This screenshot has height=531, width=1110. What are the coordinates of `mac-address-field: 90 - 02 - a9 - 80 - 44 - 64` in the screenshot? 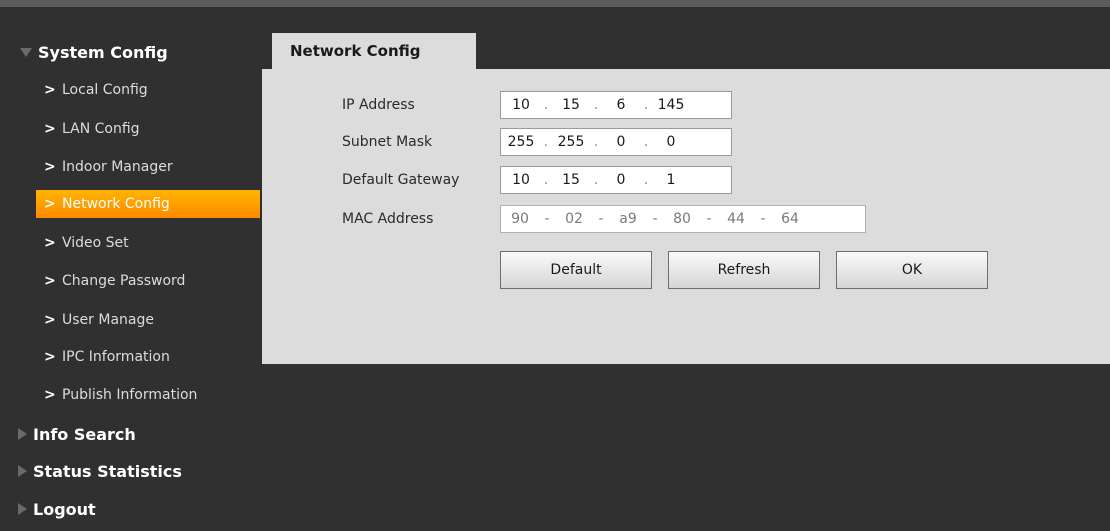 It's located at (683, 219).